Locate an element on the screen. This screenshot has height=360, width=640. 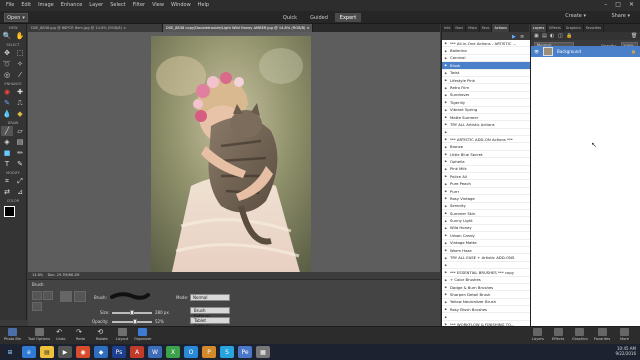
organizer-button: Organizer is located at coordinates (143, 334).